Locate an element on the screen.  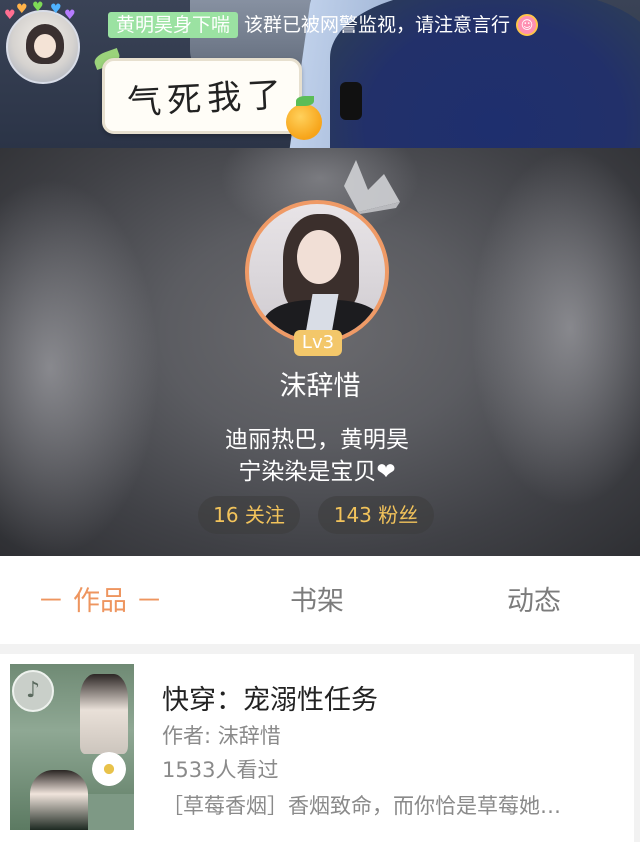
music-disc-icon: ♪ is located at coordinates (33, 691).